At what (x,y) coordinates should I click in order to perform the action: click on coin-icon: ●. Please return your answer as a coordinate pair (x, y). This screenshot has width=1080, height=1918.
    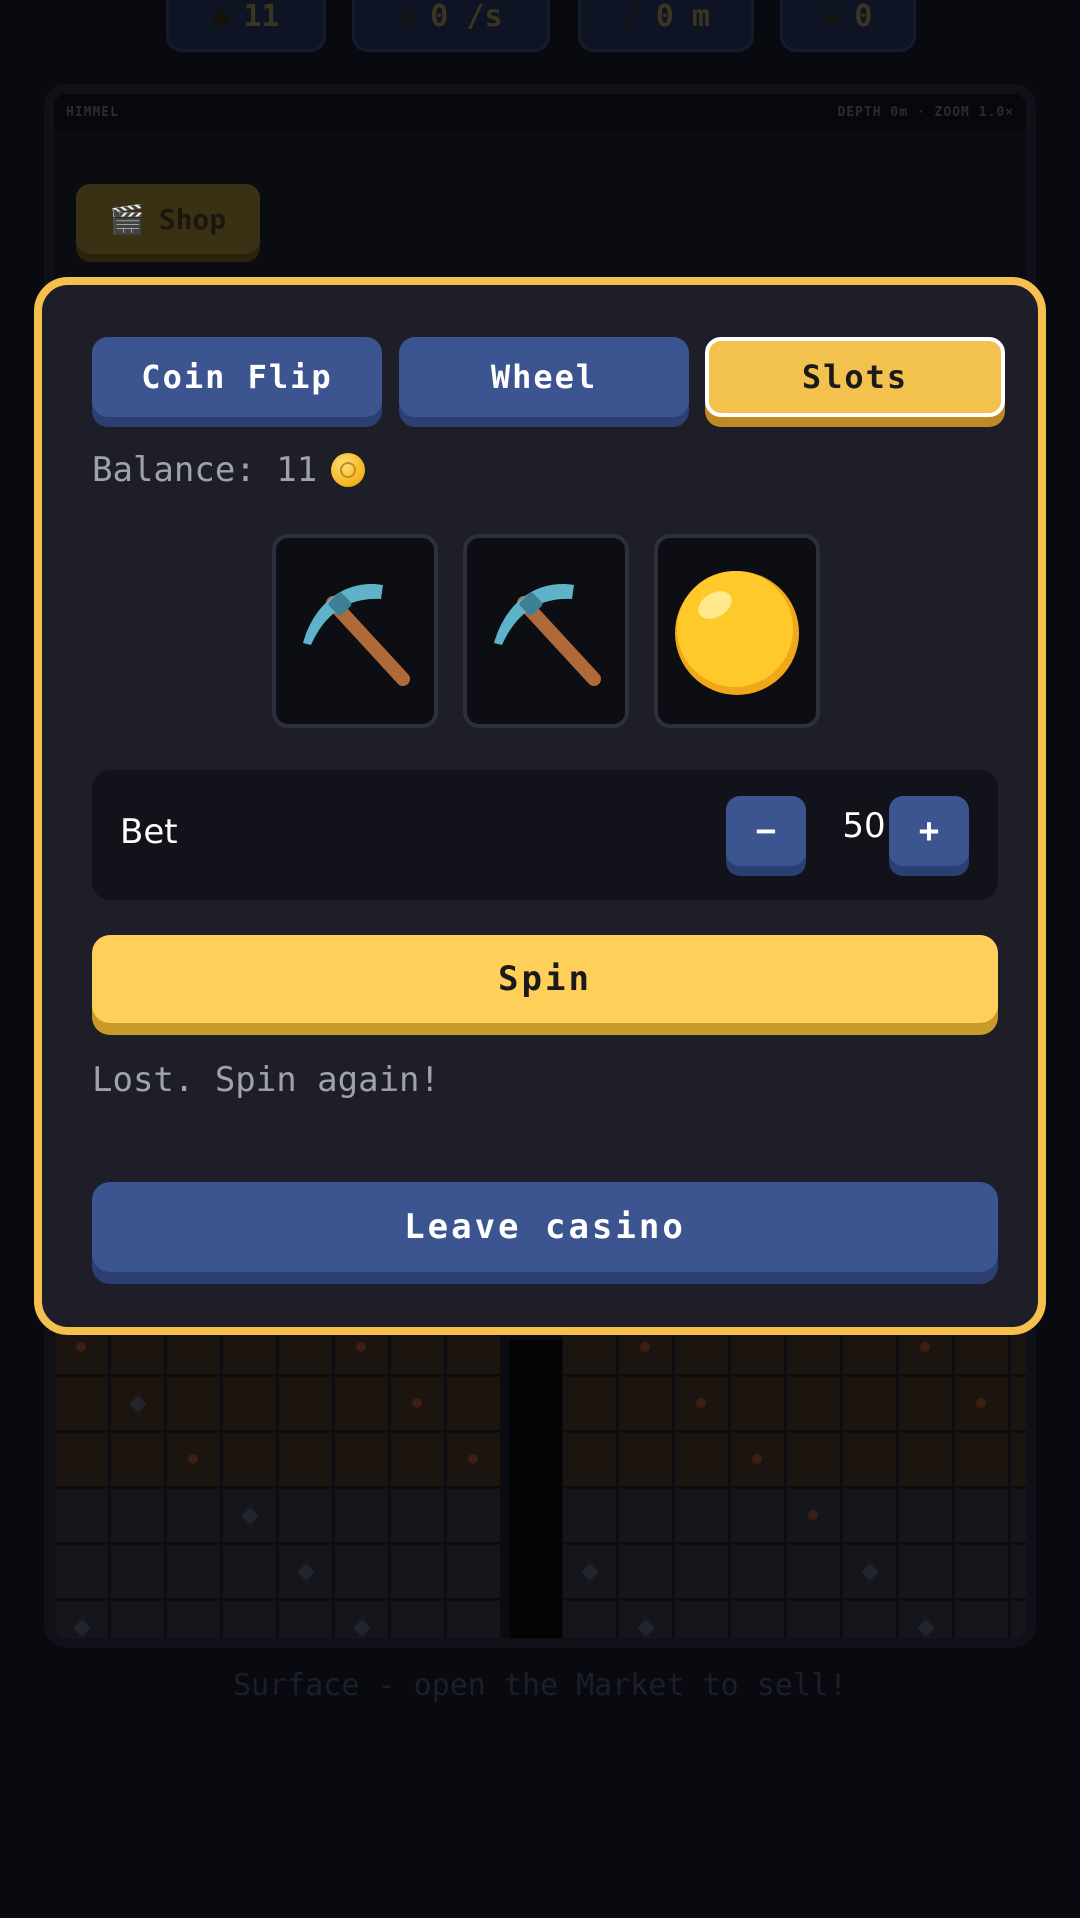
    Looking at the image, I should click on (221, 16).